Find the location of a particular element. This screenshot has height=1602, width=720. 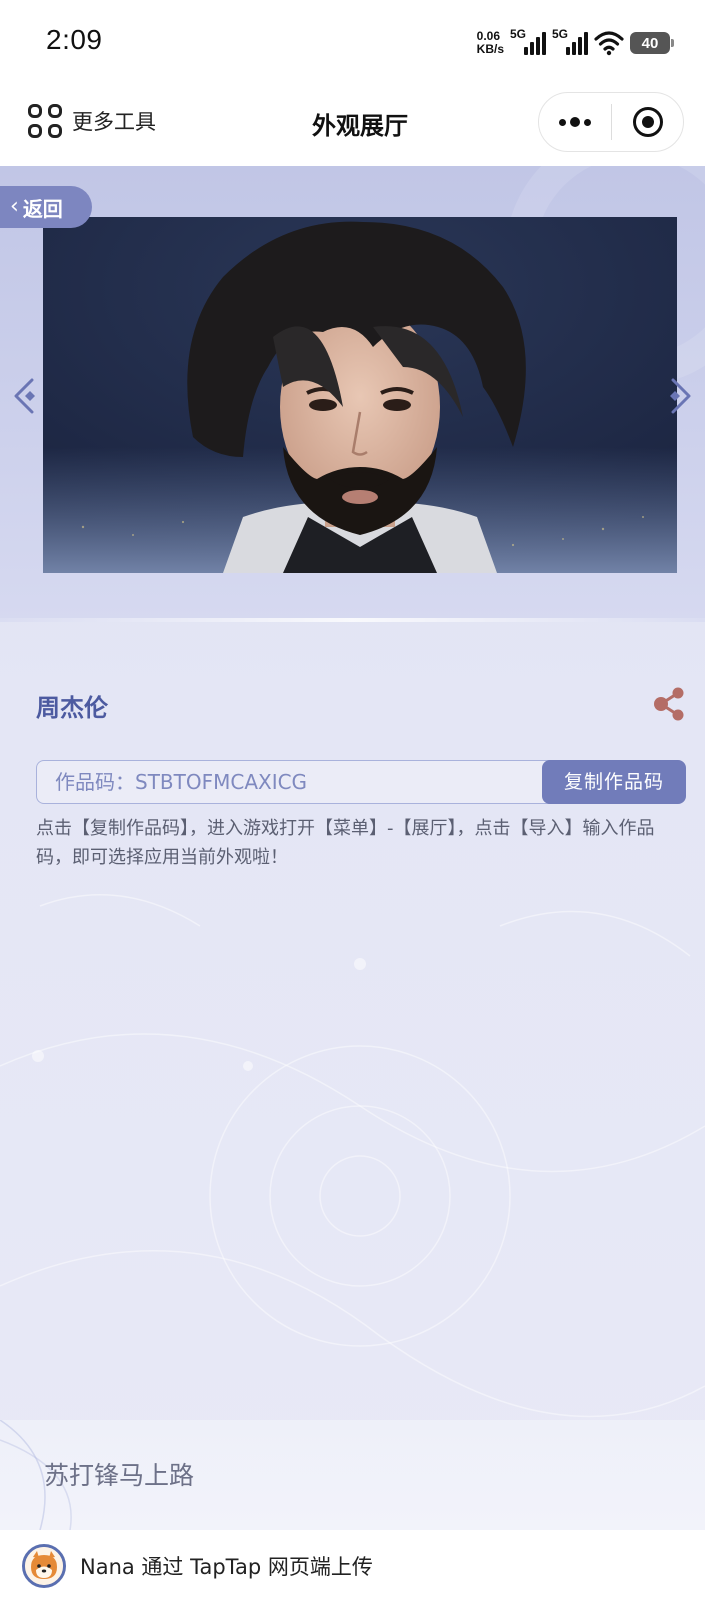

share-icon is located at coordinates (669, 704).